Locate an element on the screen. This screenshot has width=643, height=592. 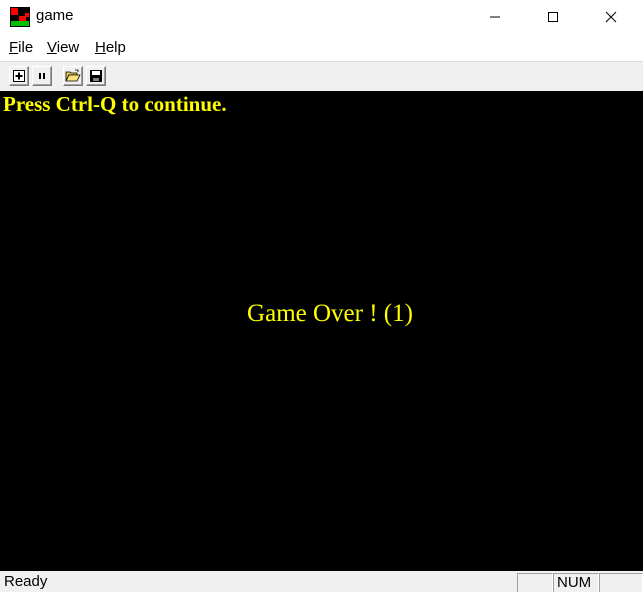
save-disk-icon is located at coordinates (96, 76).